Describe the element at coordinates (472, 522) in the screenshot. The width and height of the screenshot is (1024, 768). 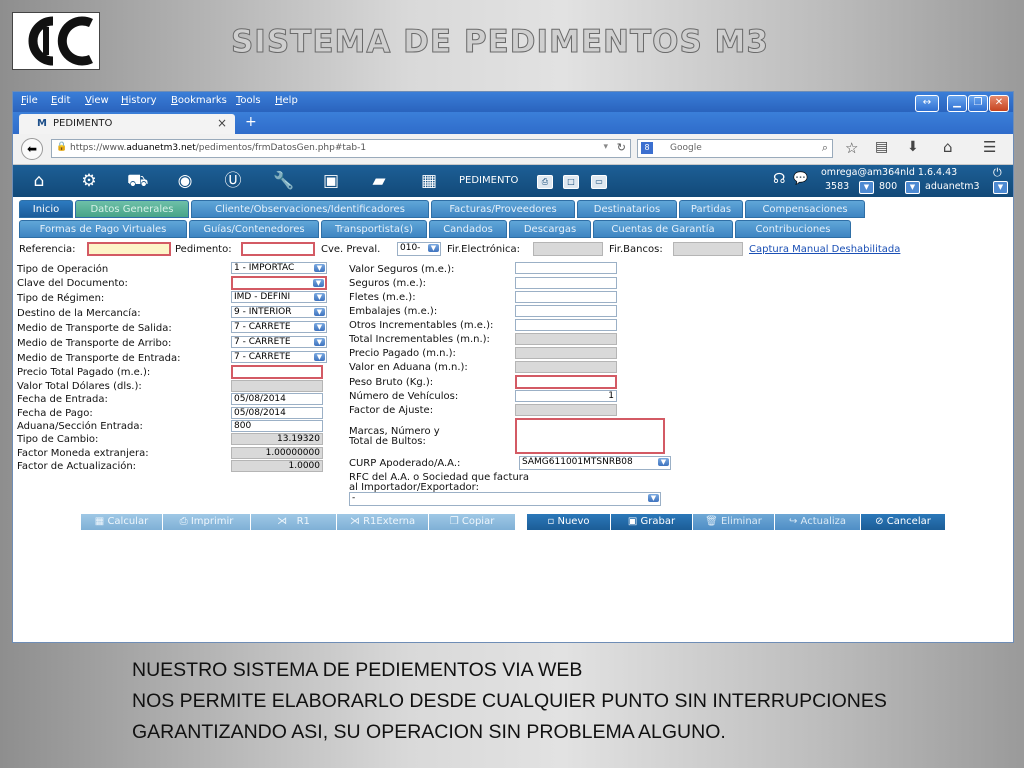
I see `copiar-button: ❐ Copiar` at that location.